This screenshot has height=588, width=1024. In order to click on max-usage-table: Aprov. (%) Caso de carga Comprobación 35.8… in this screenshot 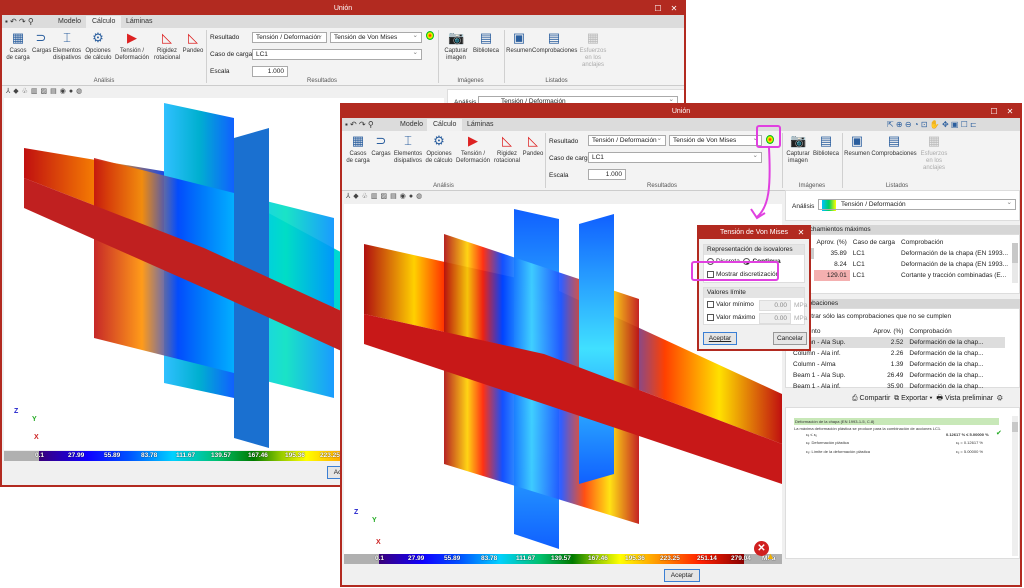, I will do `click(902, 264)`.